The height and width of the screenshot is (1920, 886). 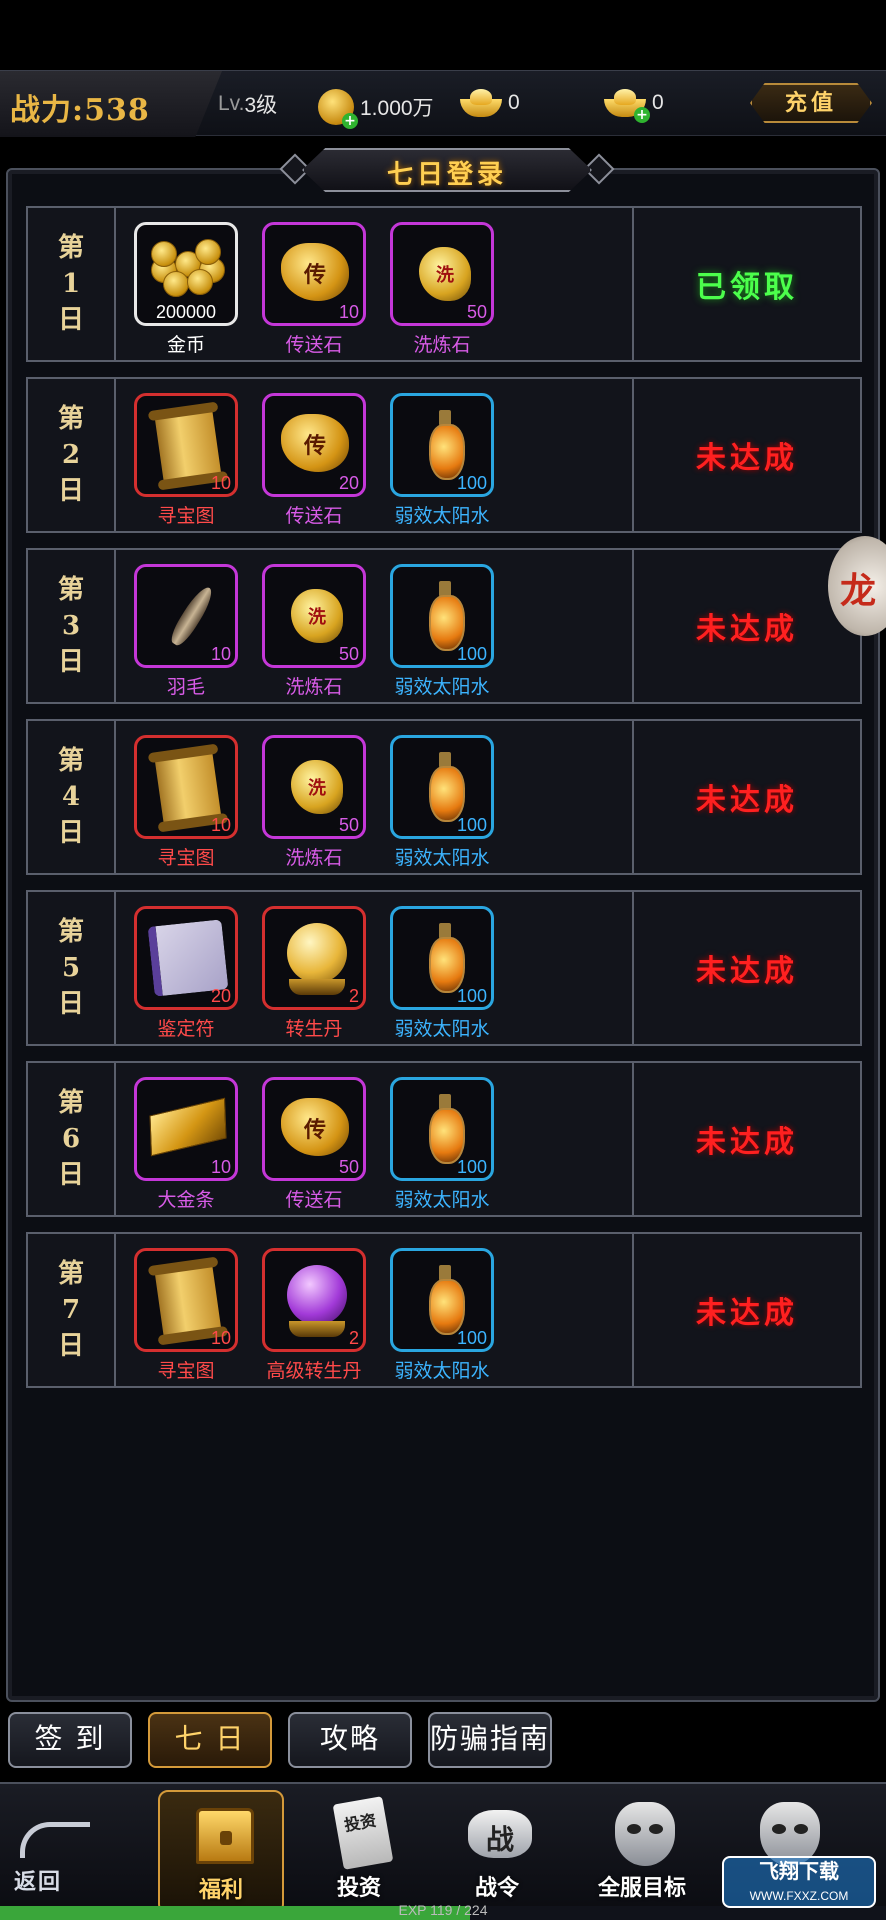 What do you see at coordinates (185, 345) in the screenshot?
I see `reward-name: 金币` at bounding box center [185, 345].